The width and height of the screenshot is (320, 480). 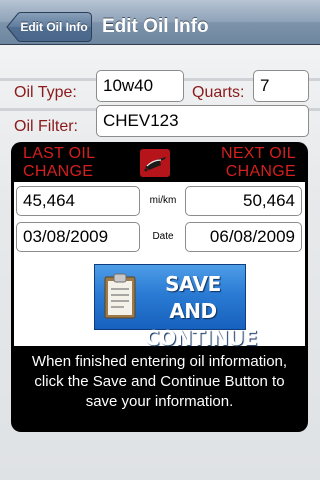 I want to click on oil-filter-label: Oil Filter:, so click(x=46, y=126).